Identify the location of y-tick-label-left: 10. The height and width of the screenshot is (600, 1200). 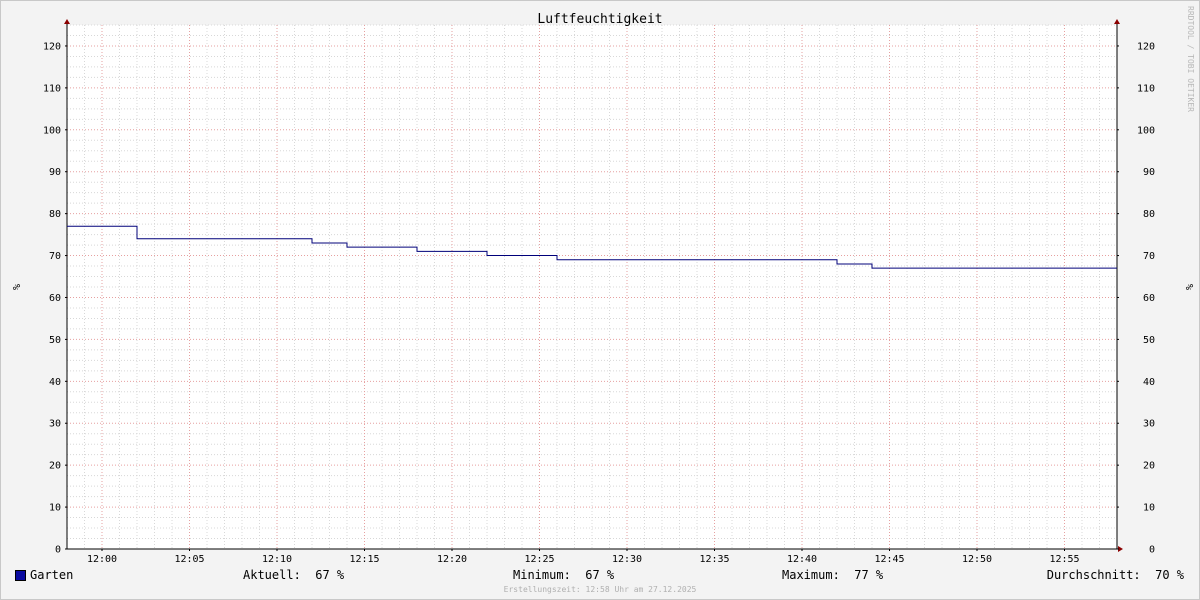
(55, 508).